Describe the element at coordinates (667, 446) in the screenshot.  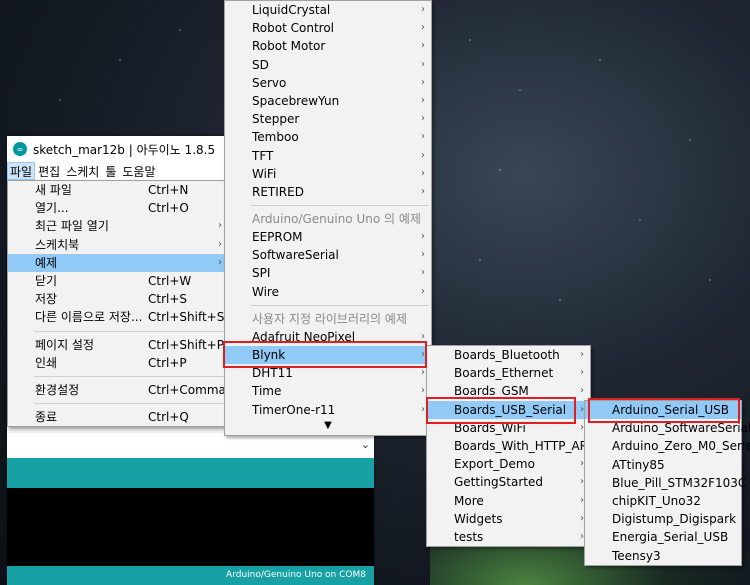
I see `usb-arduino-zero-m0-serial: Arduino_Zero_M0_Serial` at that location.